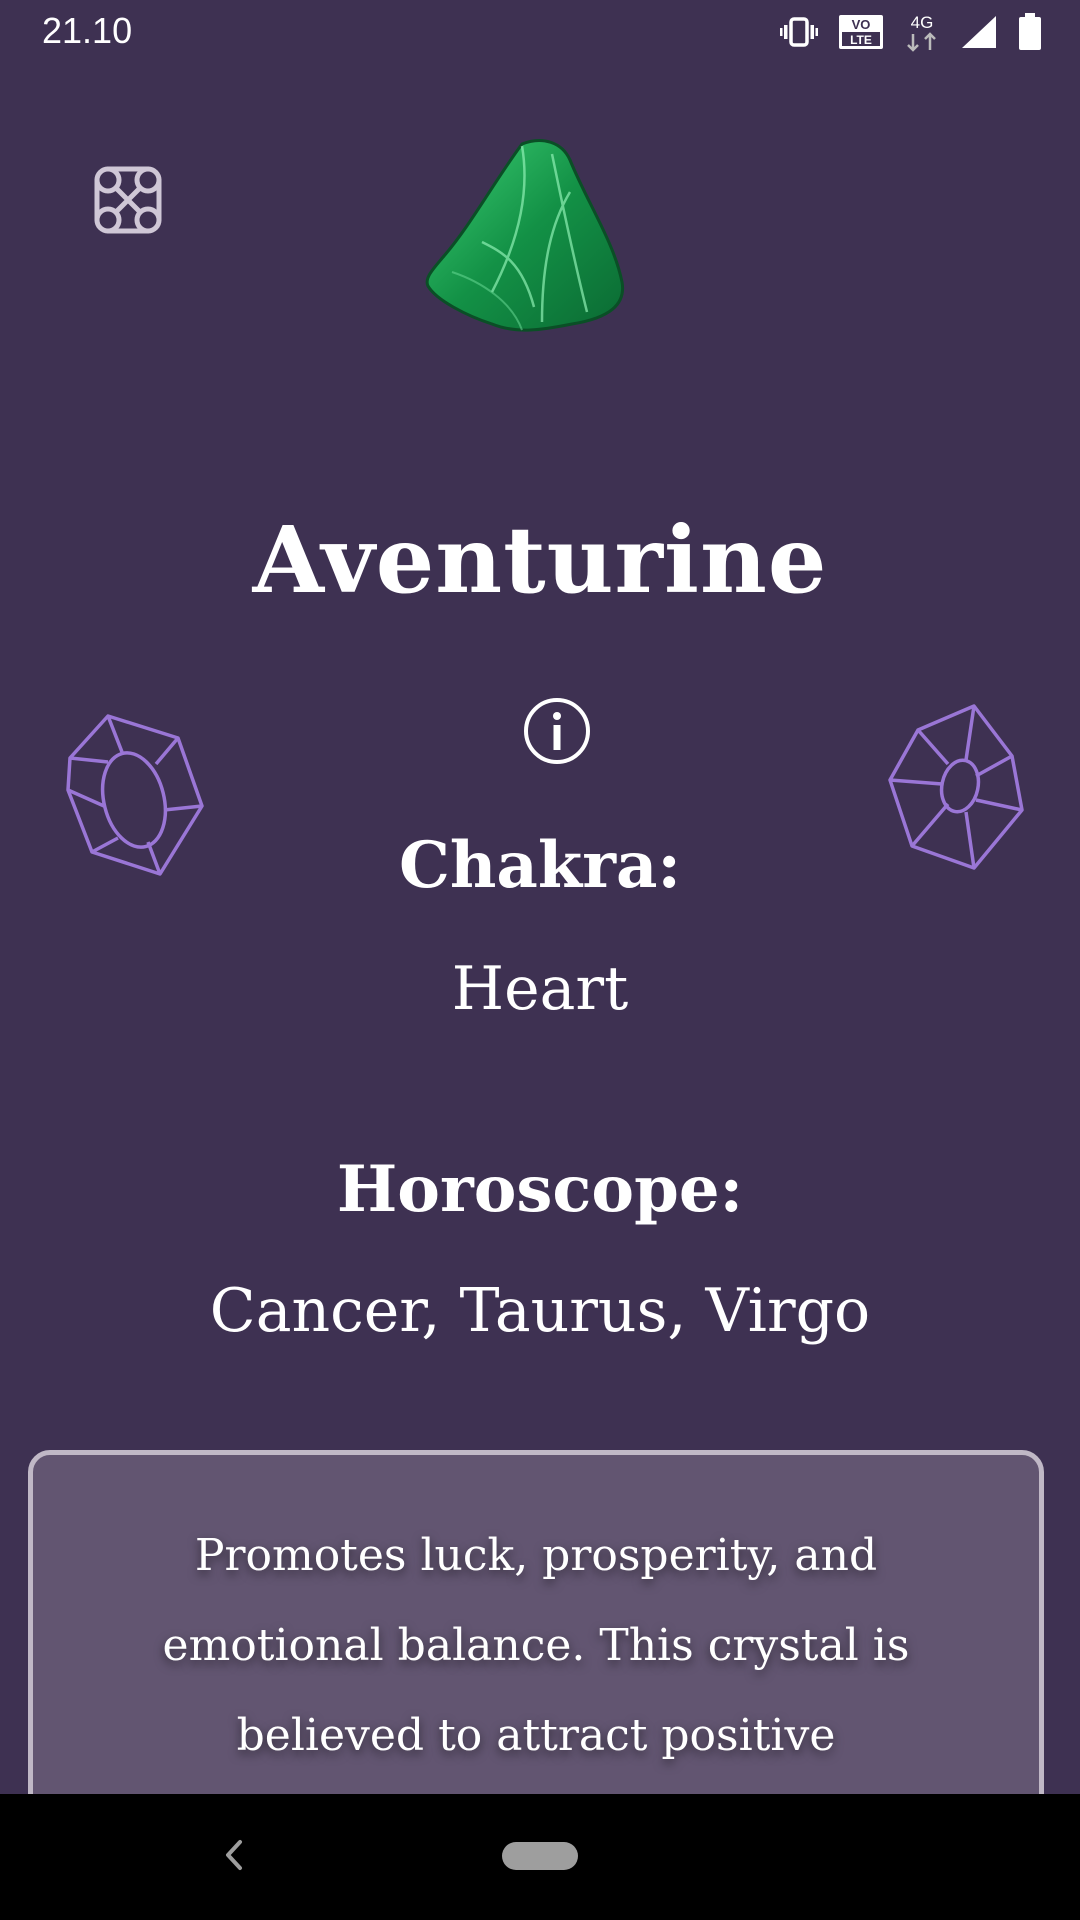  I want to click on volte-line1: VO, so click(861, 24).